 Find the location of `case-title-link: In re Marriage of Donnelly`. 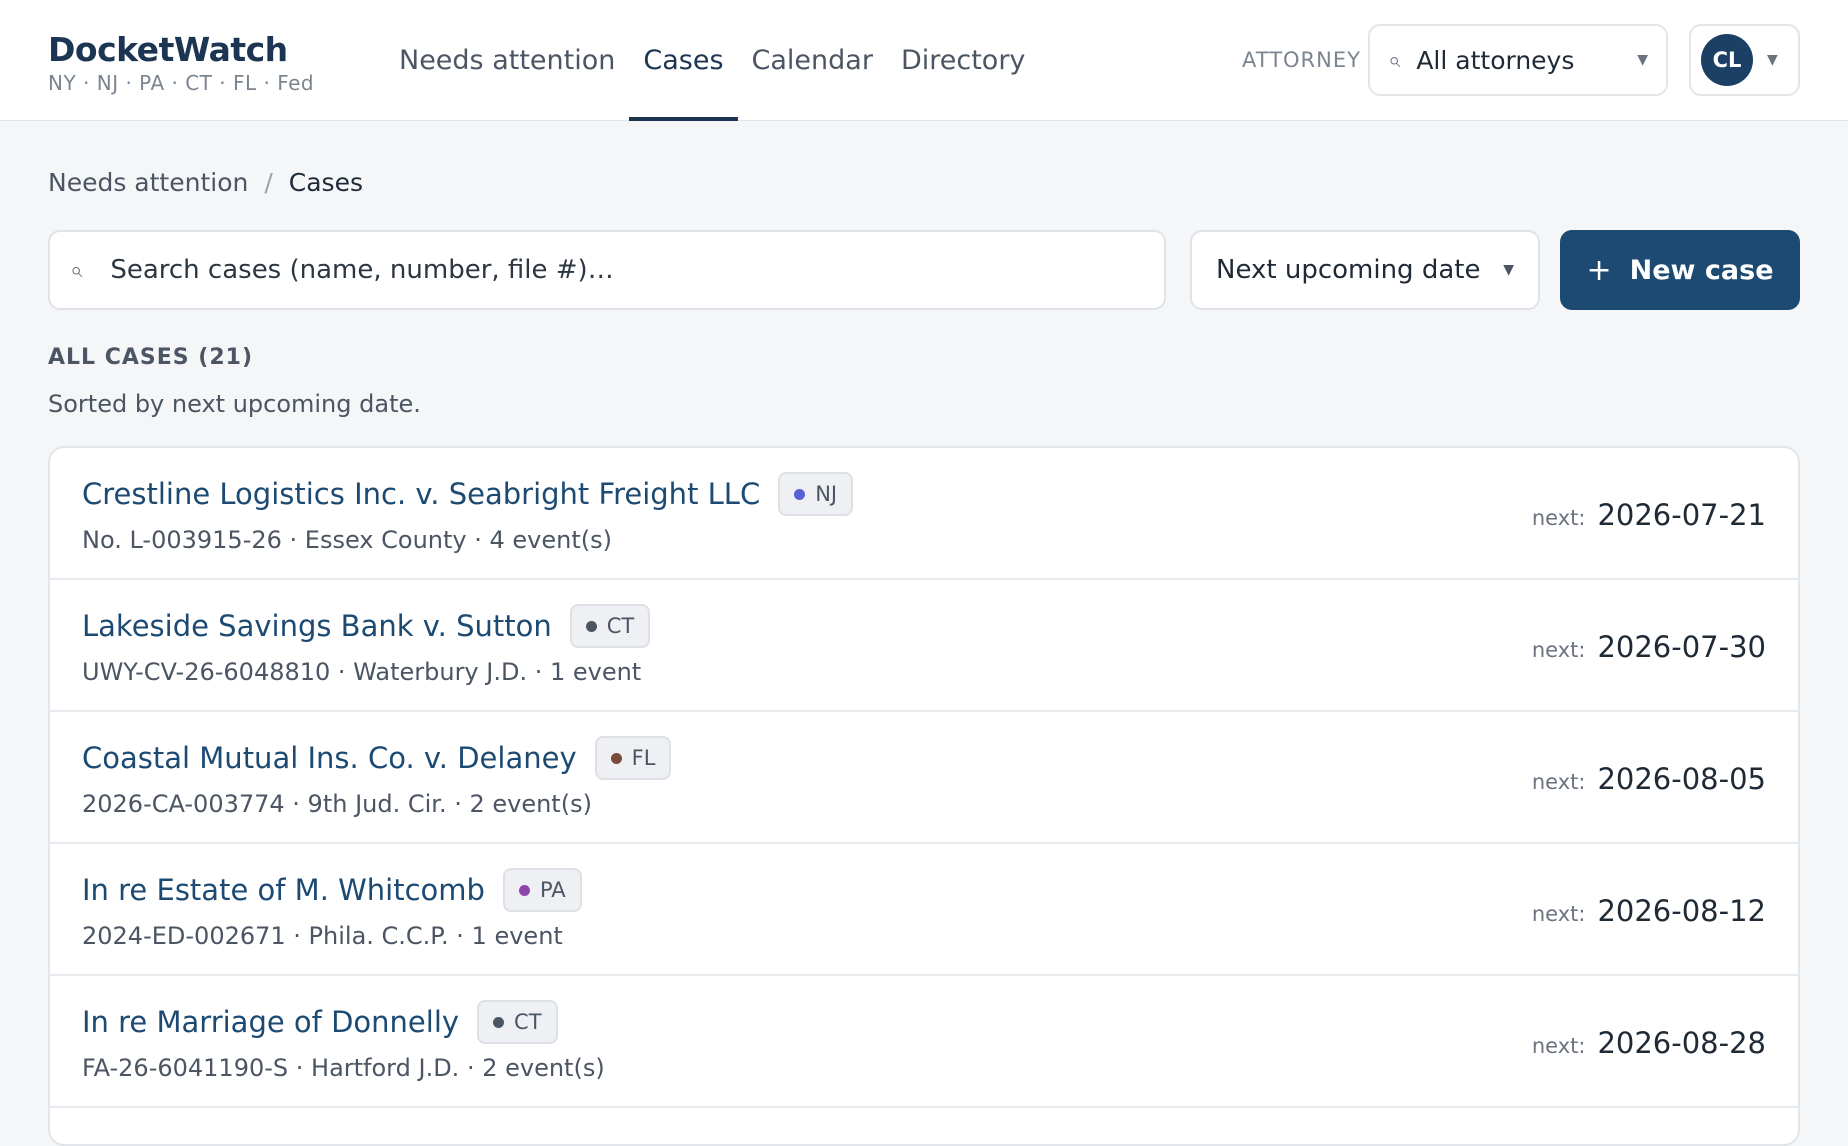

case-title-link: In re Marriage of Donnelly is located at coordinates (270, 1022).